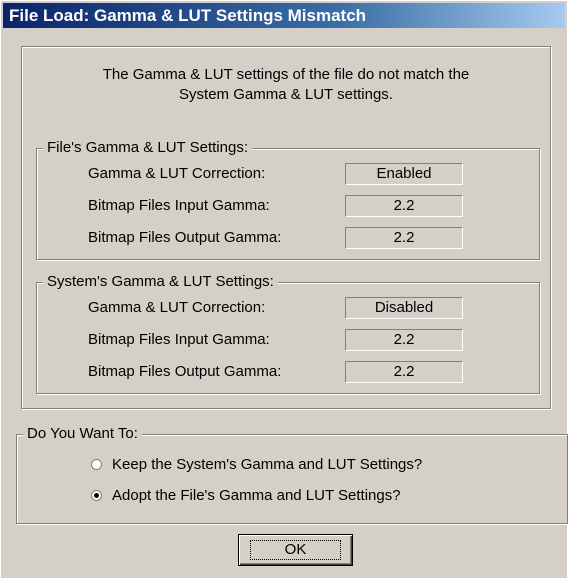 The width and height of the screenshot is (577, 578). I want to click on system-gamma-lut-correction-value: Disabled, so click(404, 308).